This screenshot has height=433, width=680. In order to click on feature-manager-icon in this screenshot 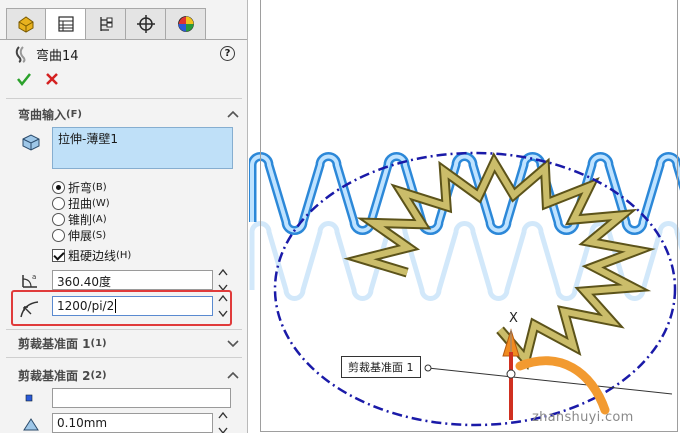, I will do `click(26, 24)`.